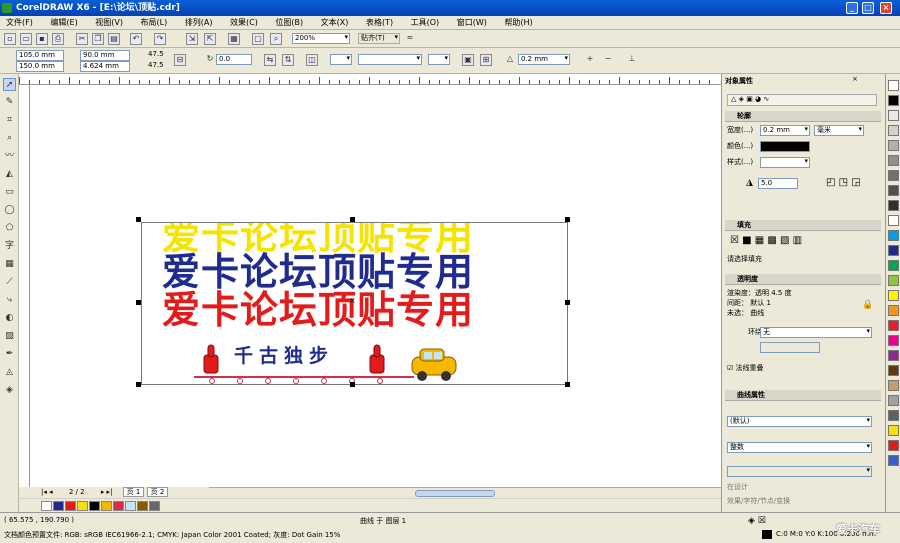 This screenshot has width=900, height=543. Describe the element at coordinates (486, 60) in the screenshot. I see `transform-icon: ⊞` at that location.